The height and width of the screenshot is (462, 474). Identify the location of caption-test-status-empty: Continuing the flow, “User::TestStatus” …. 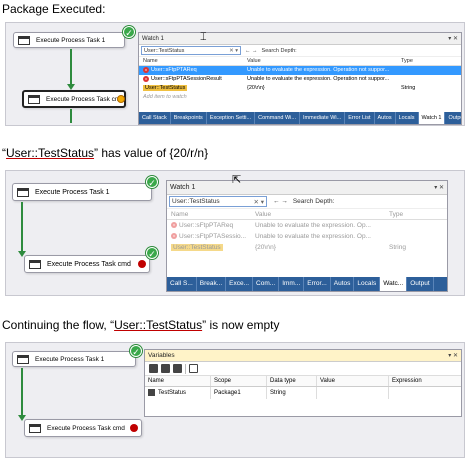
(141, 325).